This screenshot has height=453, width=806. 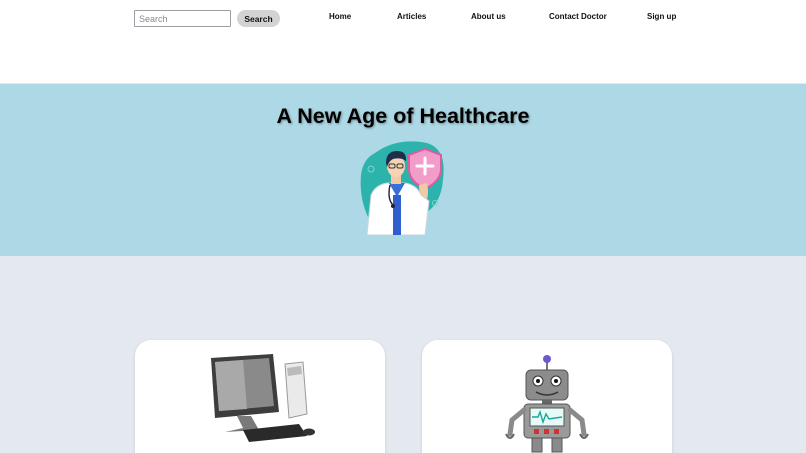 I want to click on nav-contact-doctor-link: Contact Doctor, so click(x=578, y=16).